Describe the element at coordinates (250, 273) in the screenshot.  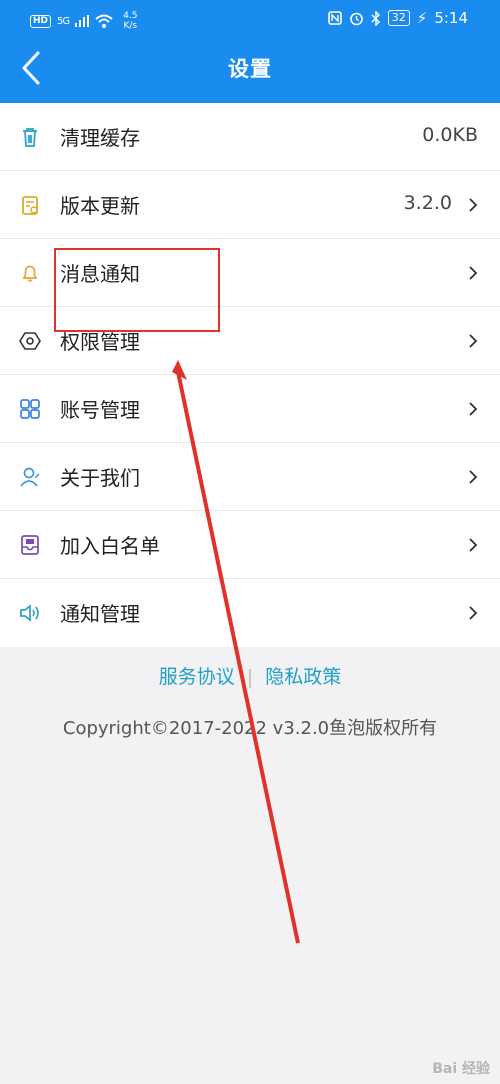
I see `settings-item-message-notification: 消息通知` at that location.